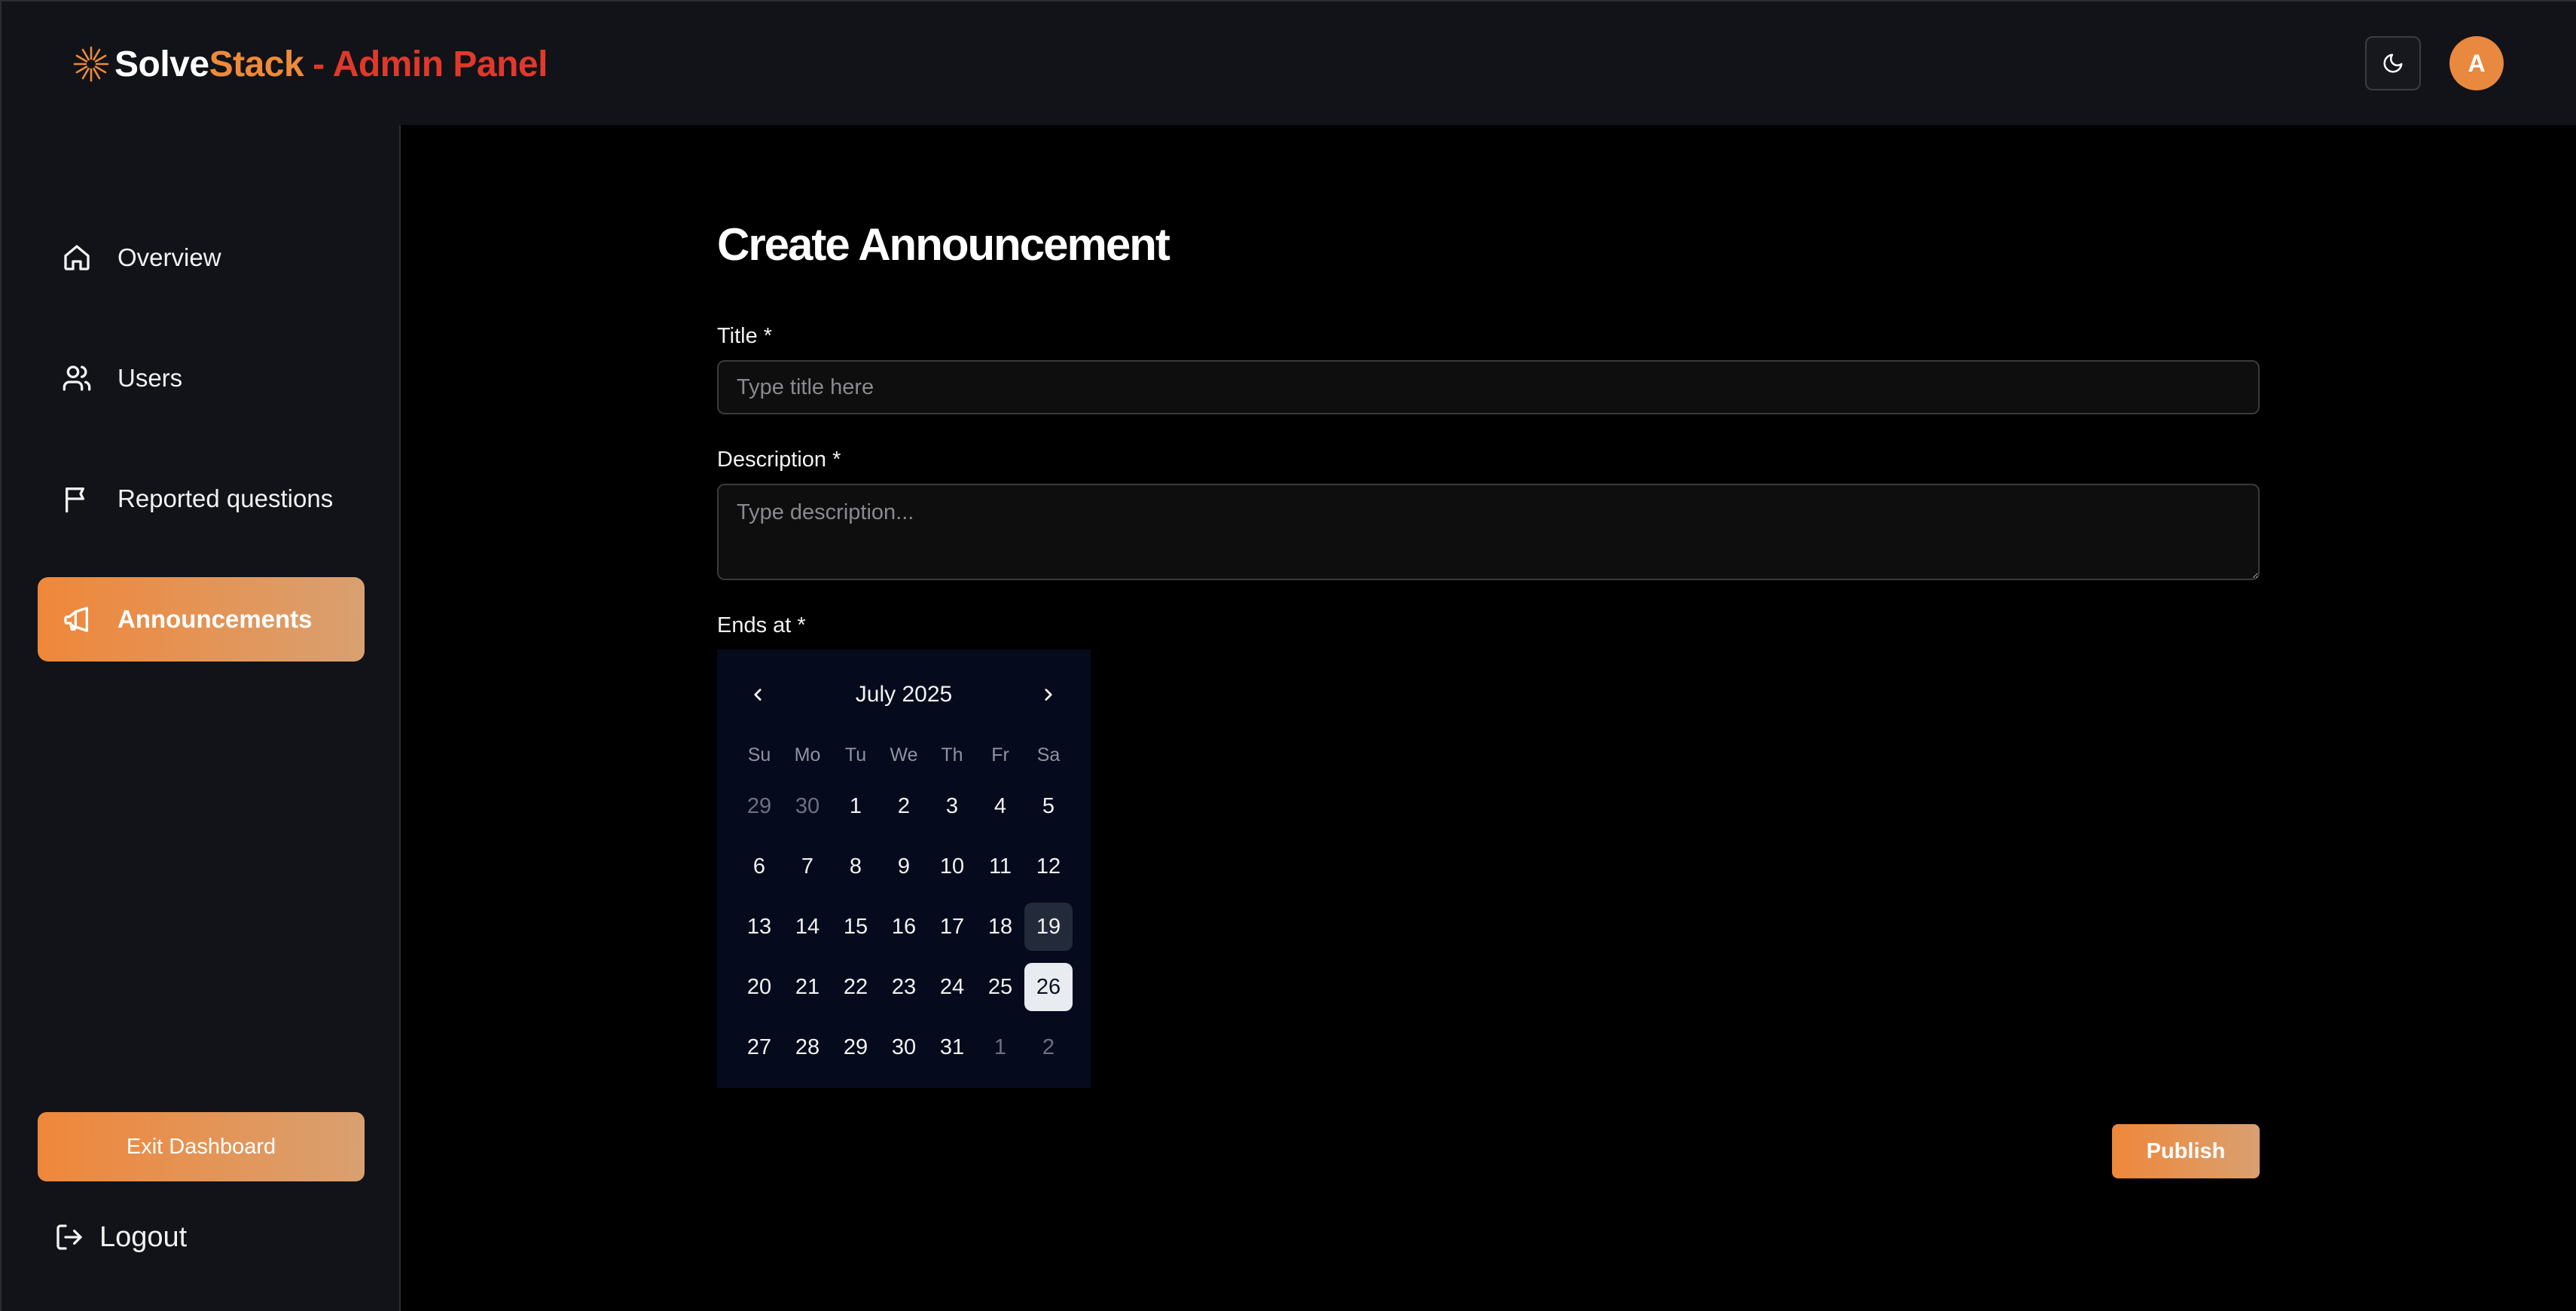 This screenshot has height=1311, width=2576. Describe the element at coordinates (170, 257) in the screenshot. I see `sidebar-item-label: Overview` at that location.